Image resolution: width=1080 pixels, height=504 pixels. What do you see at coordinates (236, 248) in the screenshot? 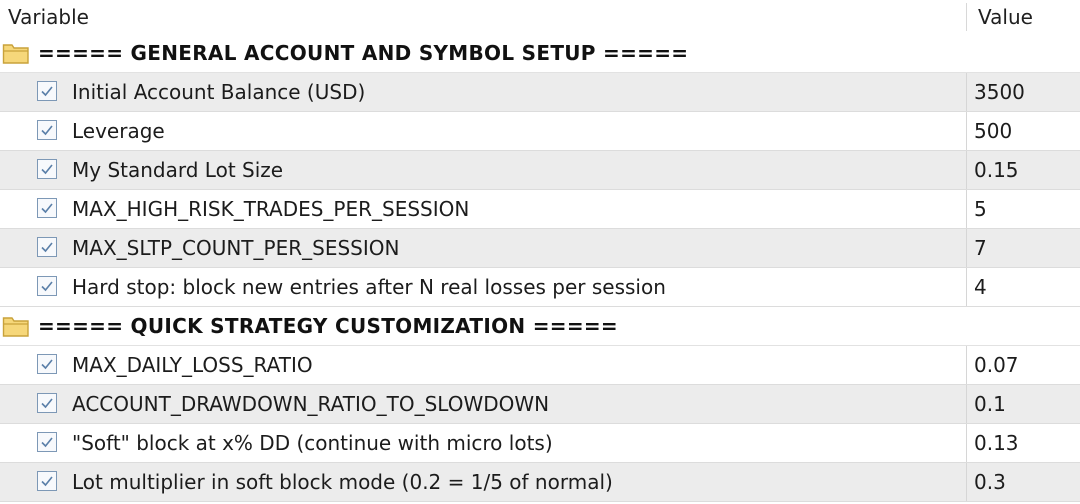
I see `row-label: MAX_SLTP_COUNT_PER_SESSION` at bounding box center [236, 248].